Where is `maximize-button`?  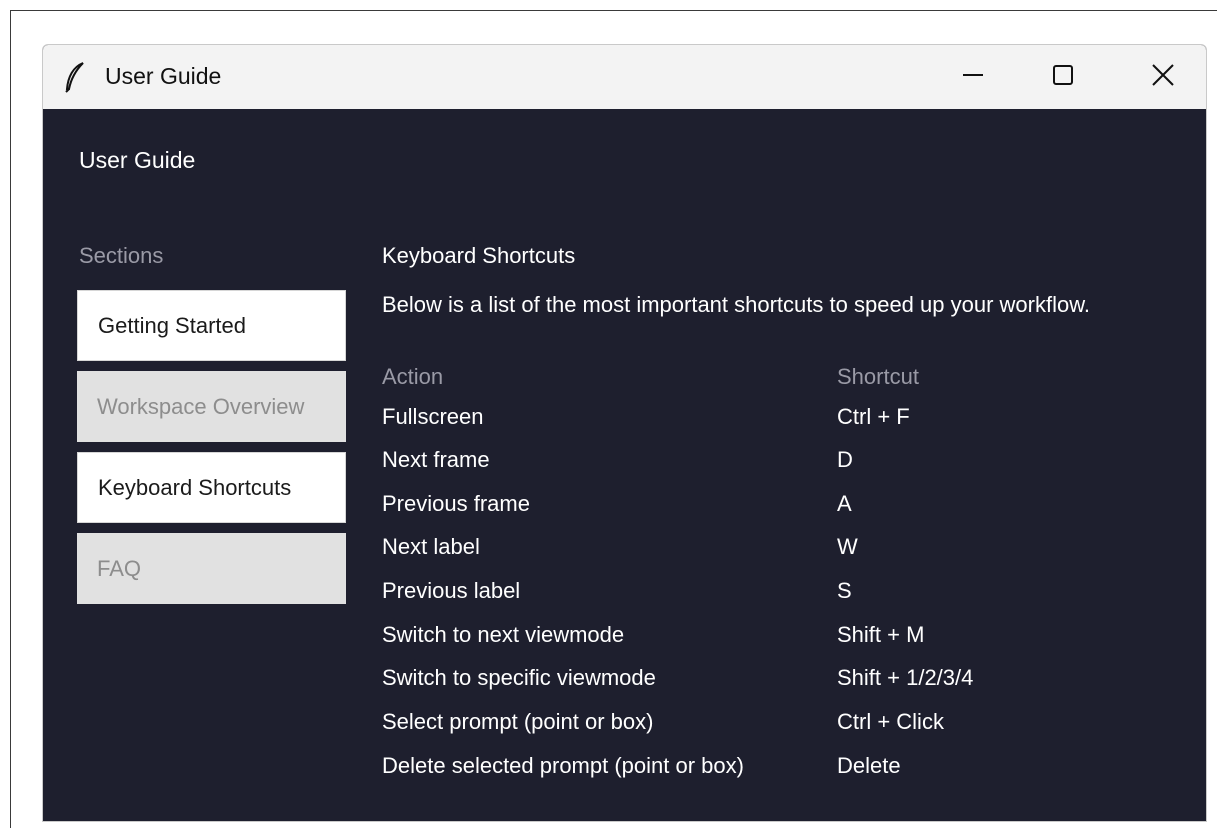 maximize-button is located at coordinates (1063, 77).